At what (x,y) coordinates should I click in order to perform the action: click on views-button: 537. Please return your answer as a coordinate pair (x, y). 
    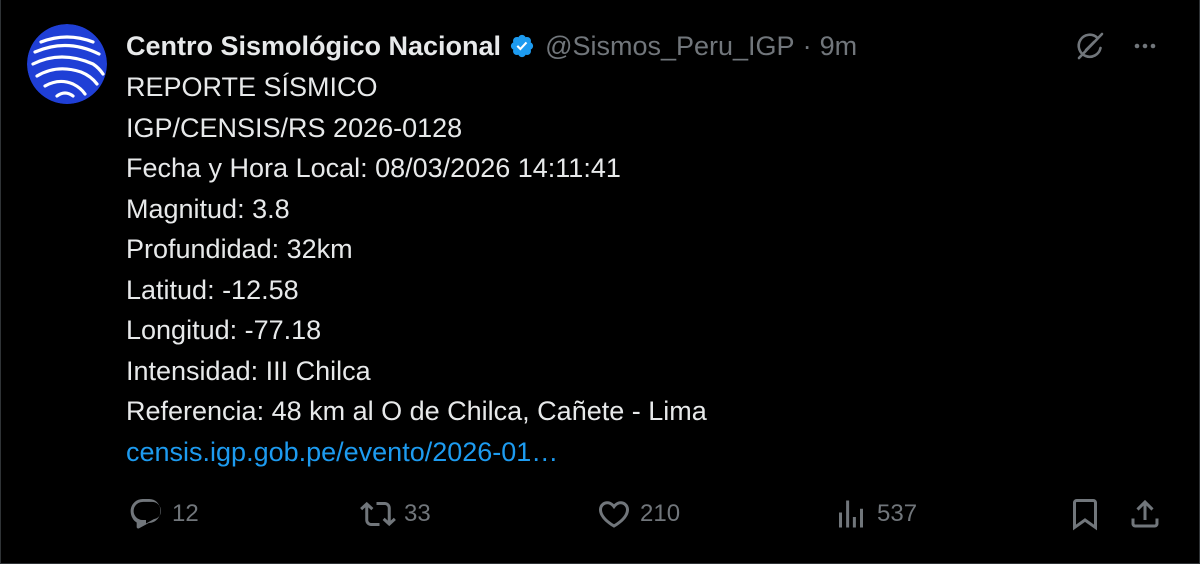
    Looking at the image, I should click on (875, 514).